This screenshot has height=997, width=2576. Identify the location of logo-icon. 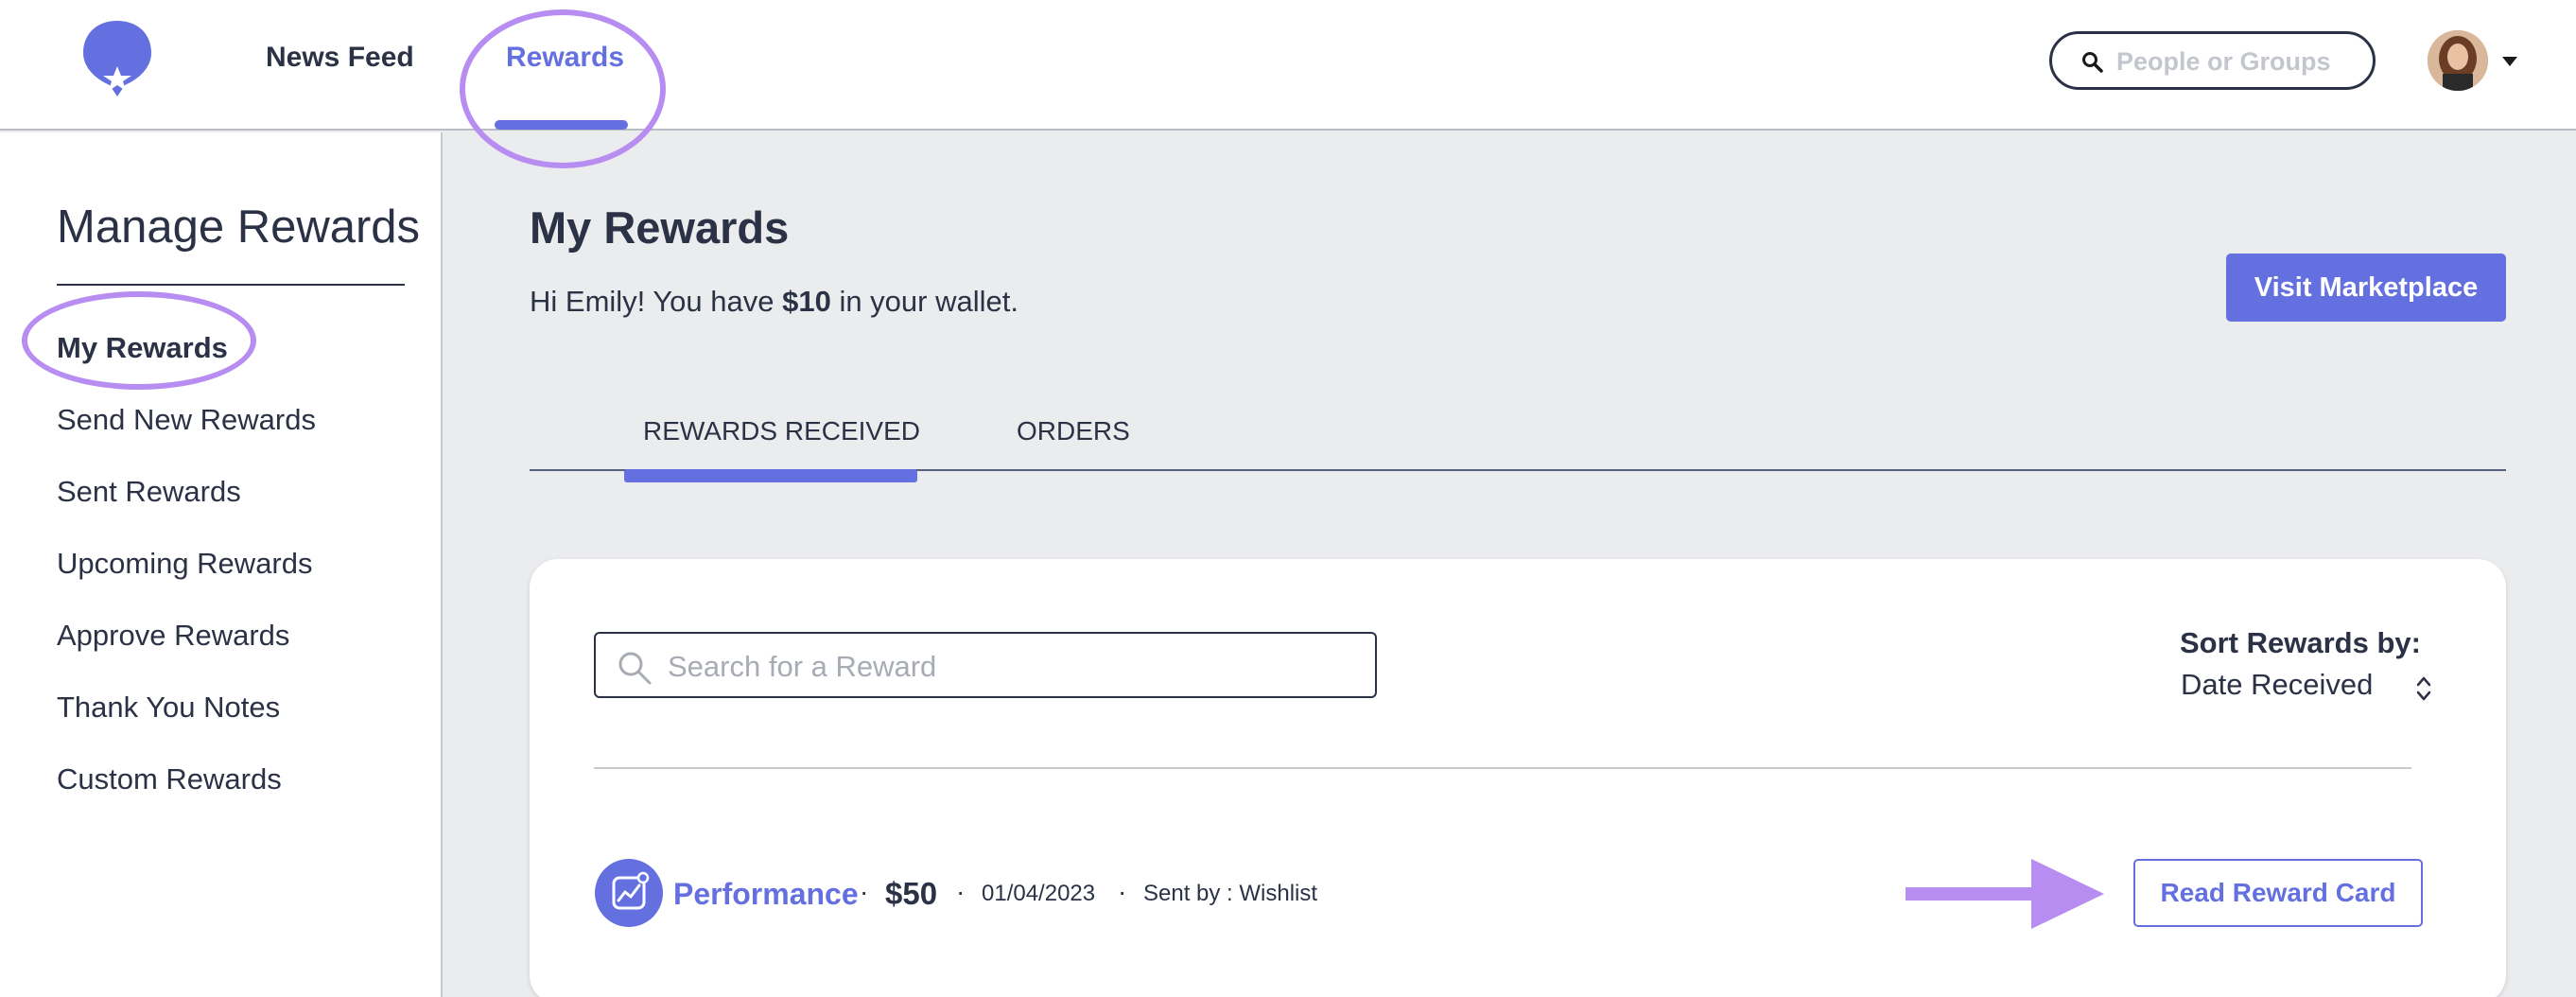
(117, 58).